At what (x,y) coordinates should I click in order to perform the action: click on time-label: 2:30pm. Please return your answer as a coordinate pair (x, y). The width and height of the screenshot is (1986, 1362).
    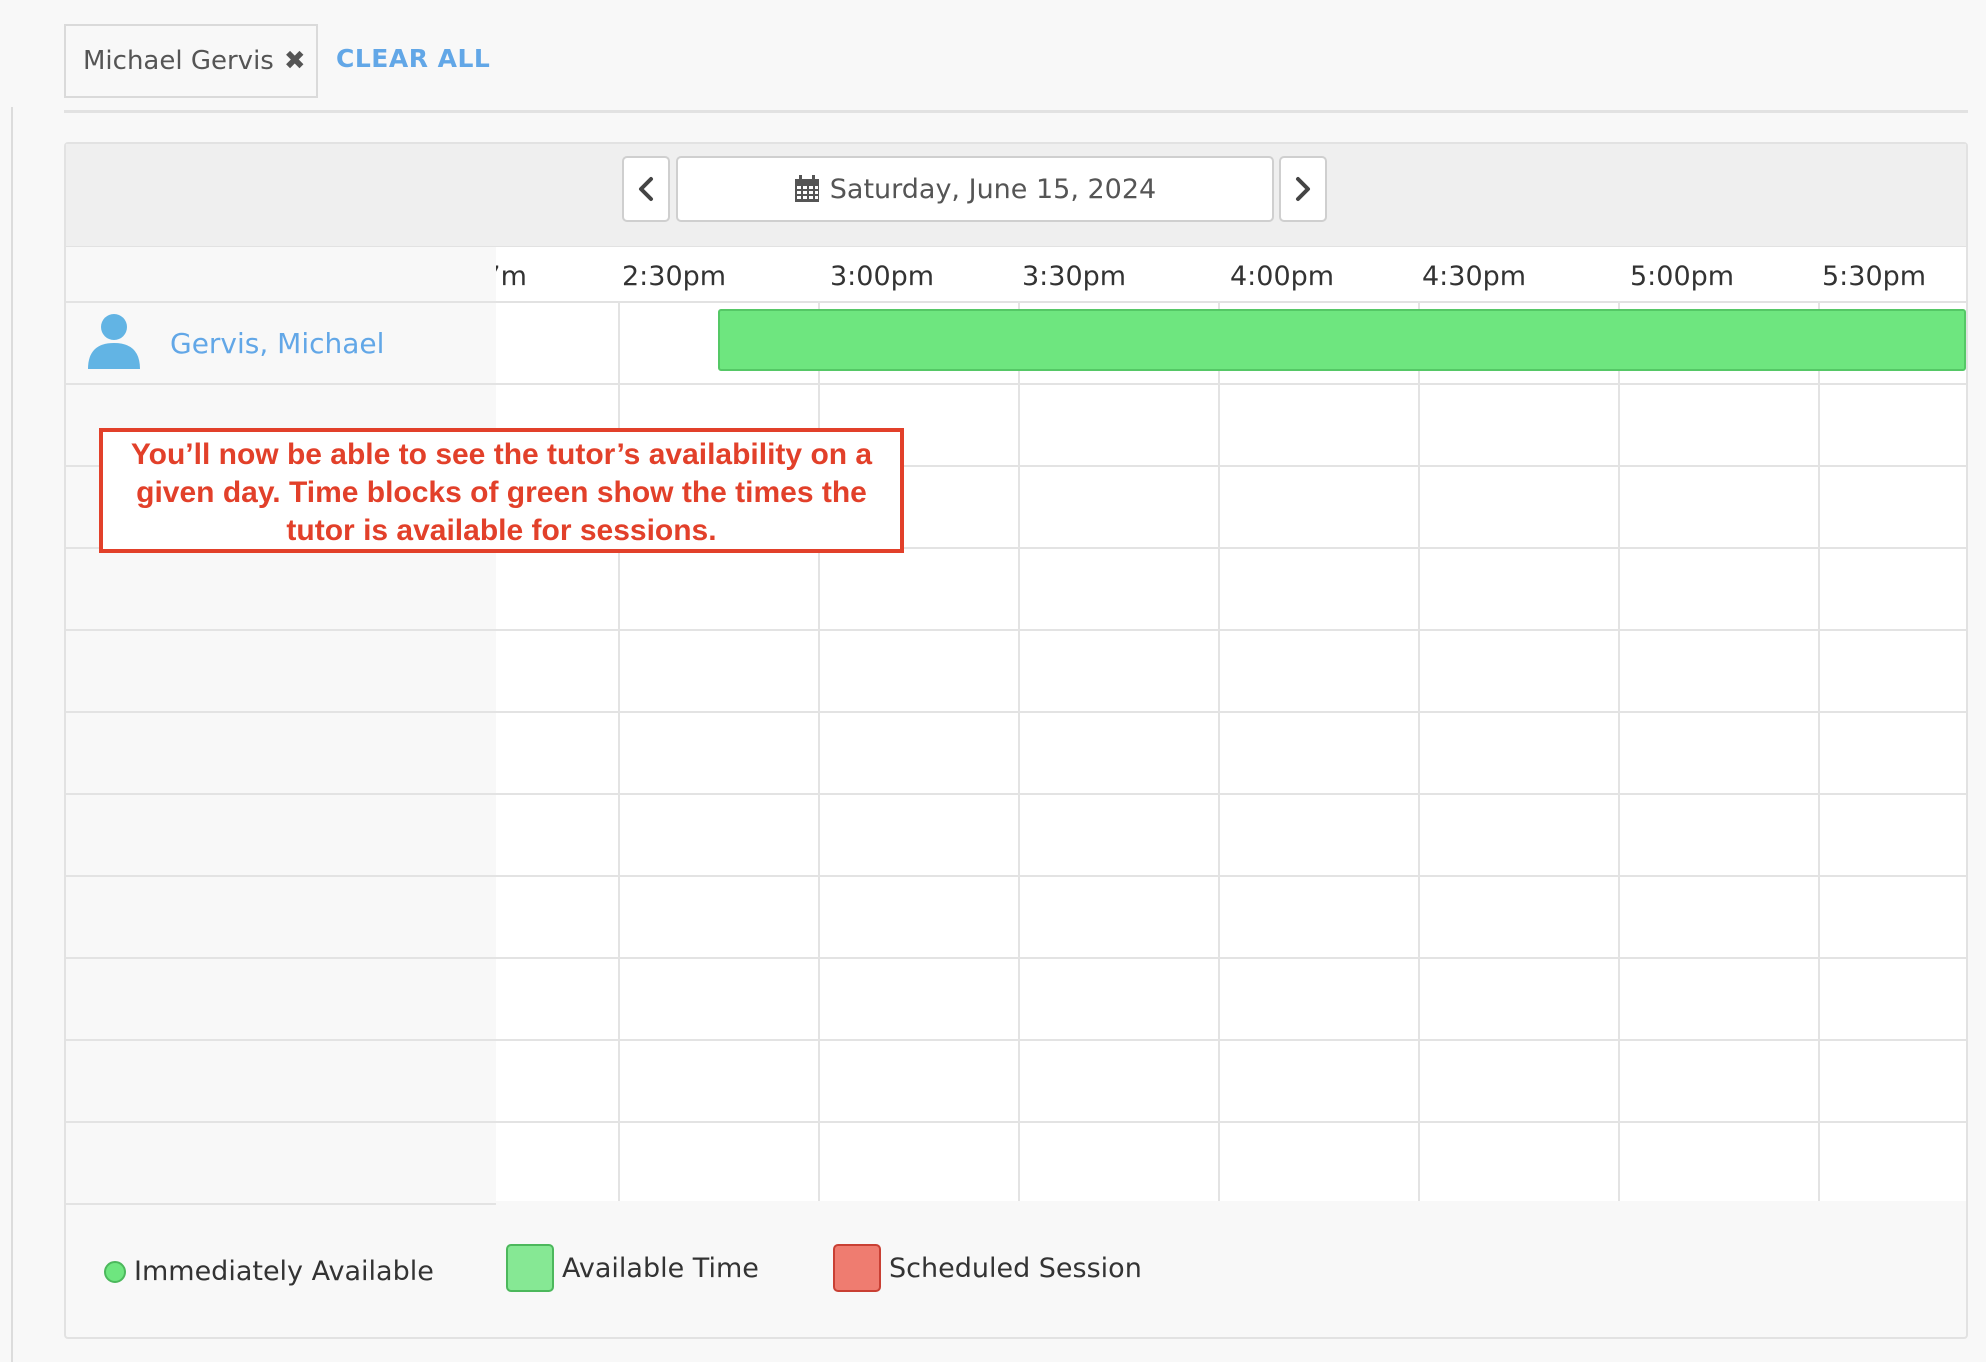
    Looking at the image, I should click on (674, 276).